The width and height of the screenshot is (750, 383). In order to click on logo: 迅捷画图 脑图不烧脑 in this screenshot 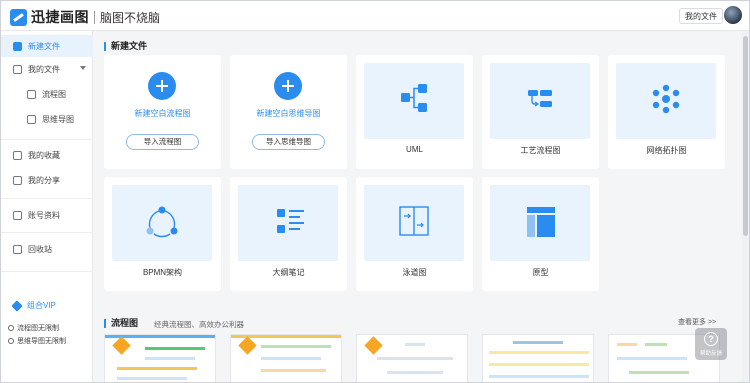, I will do `click(85, 17)`.